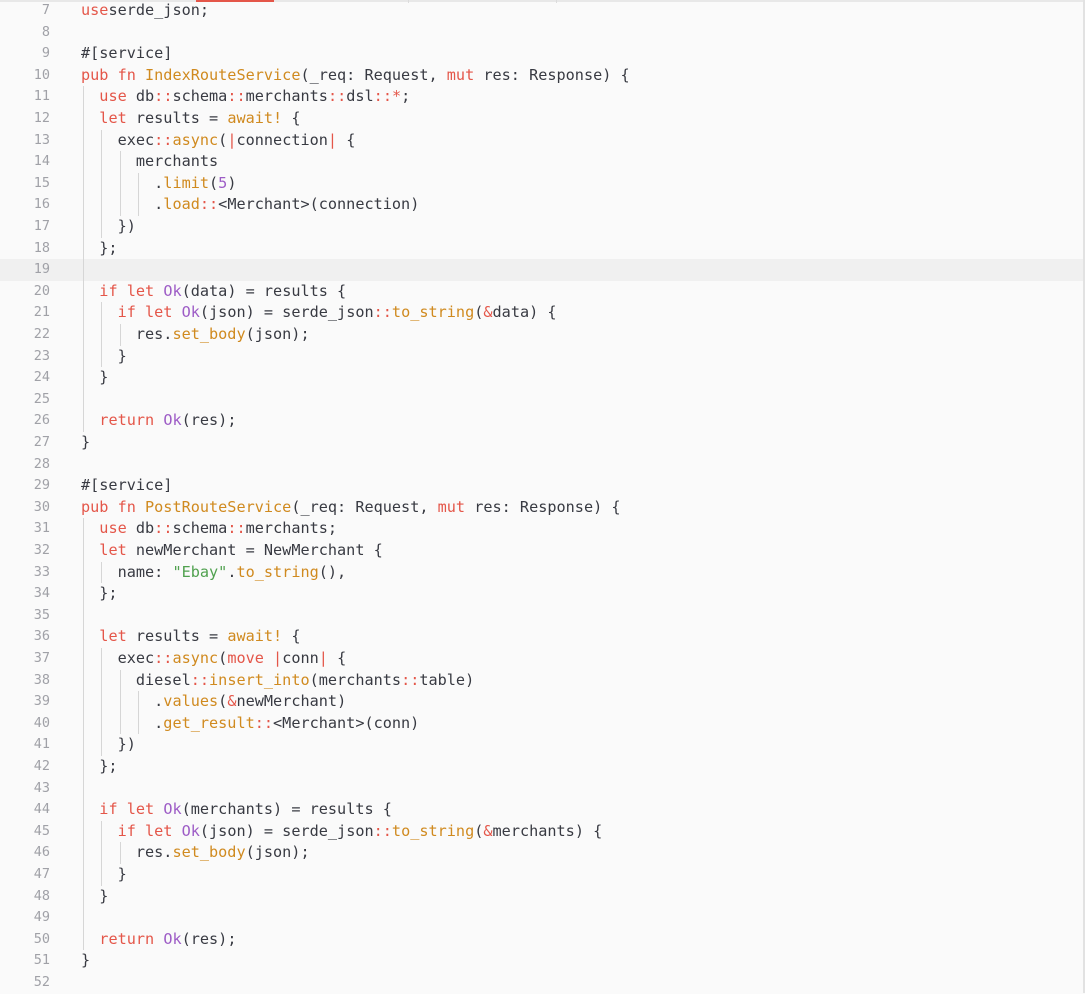  Describe the element at coordinates (41, 334) in the screenshot. I see `line-number: 22` at that location.